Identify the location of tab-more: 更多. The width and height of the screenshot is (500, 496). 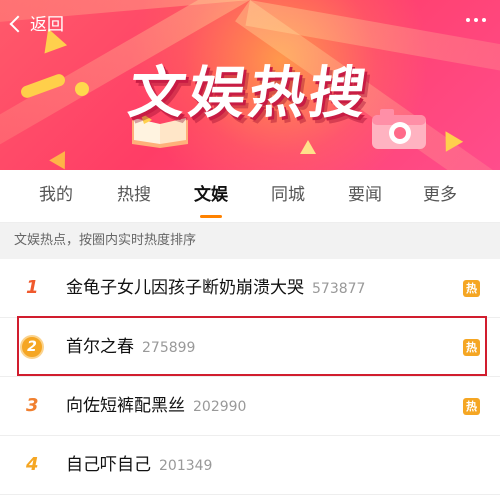
(440, 196).